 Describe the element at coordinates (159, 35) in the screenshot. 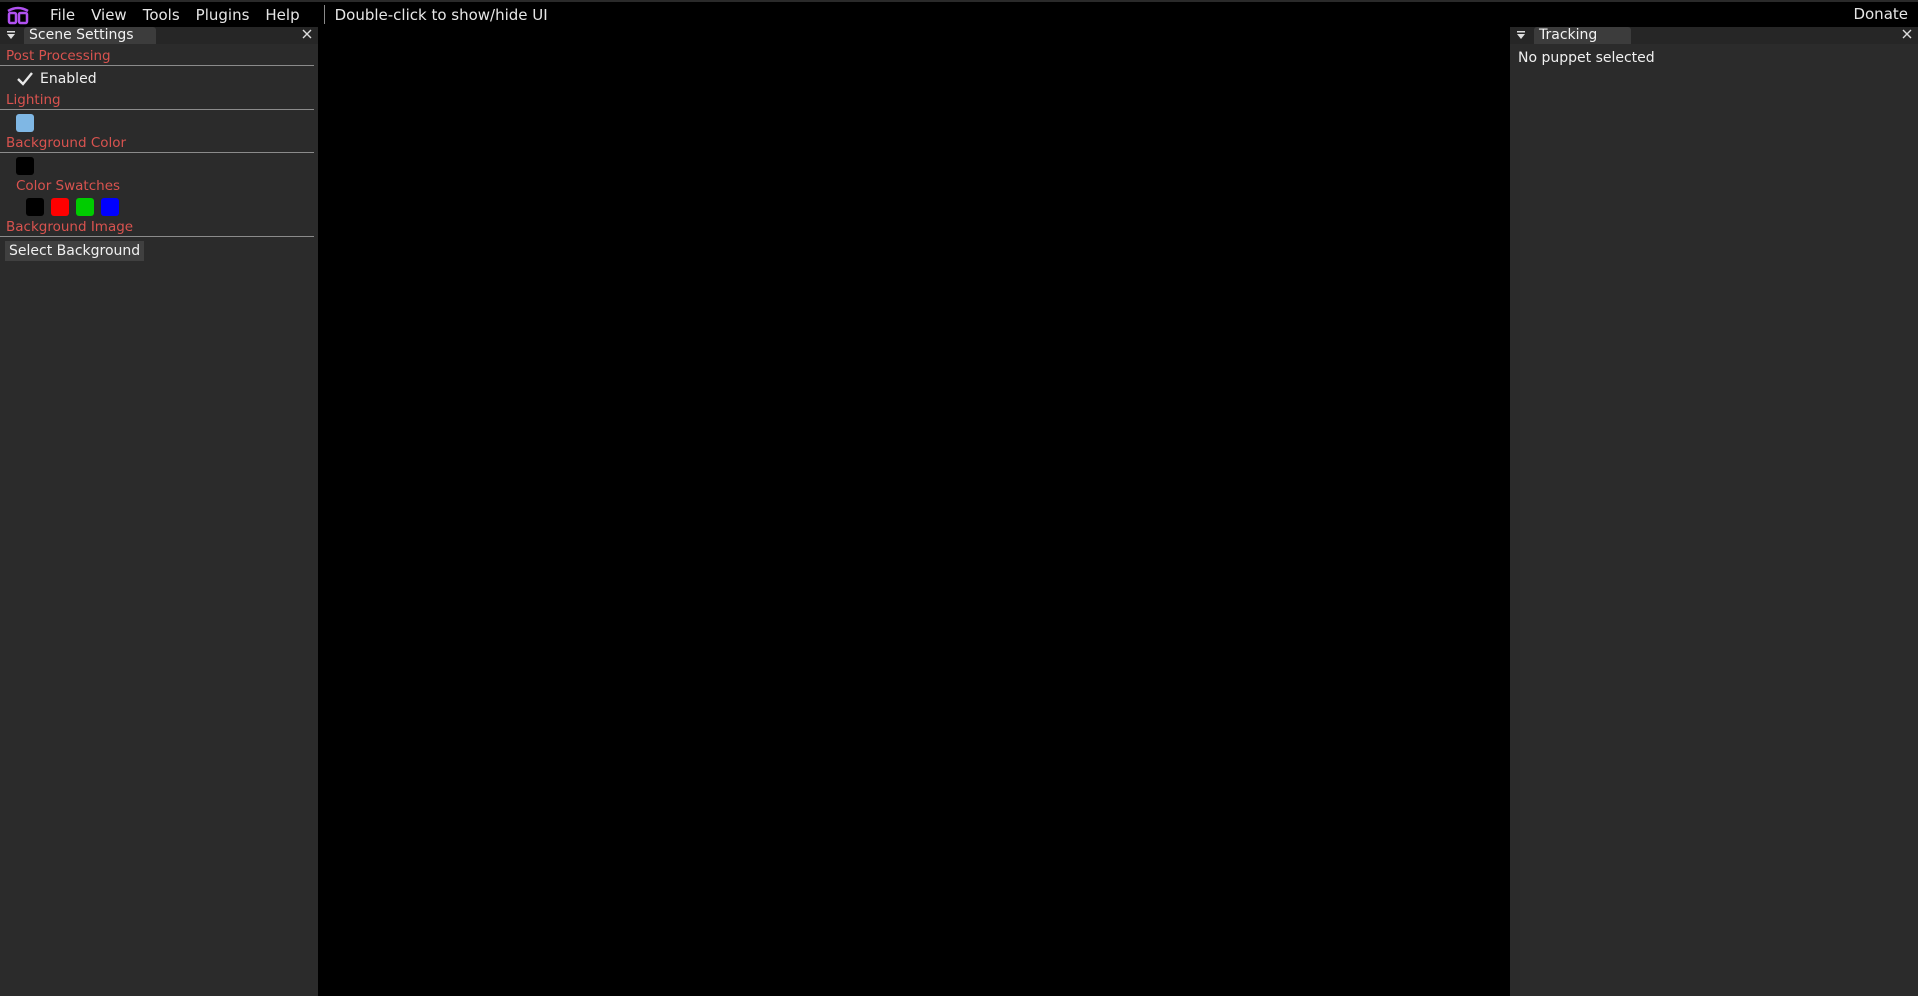

I see `scene-settings-header: Scene Settings` at that location.